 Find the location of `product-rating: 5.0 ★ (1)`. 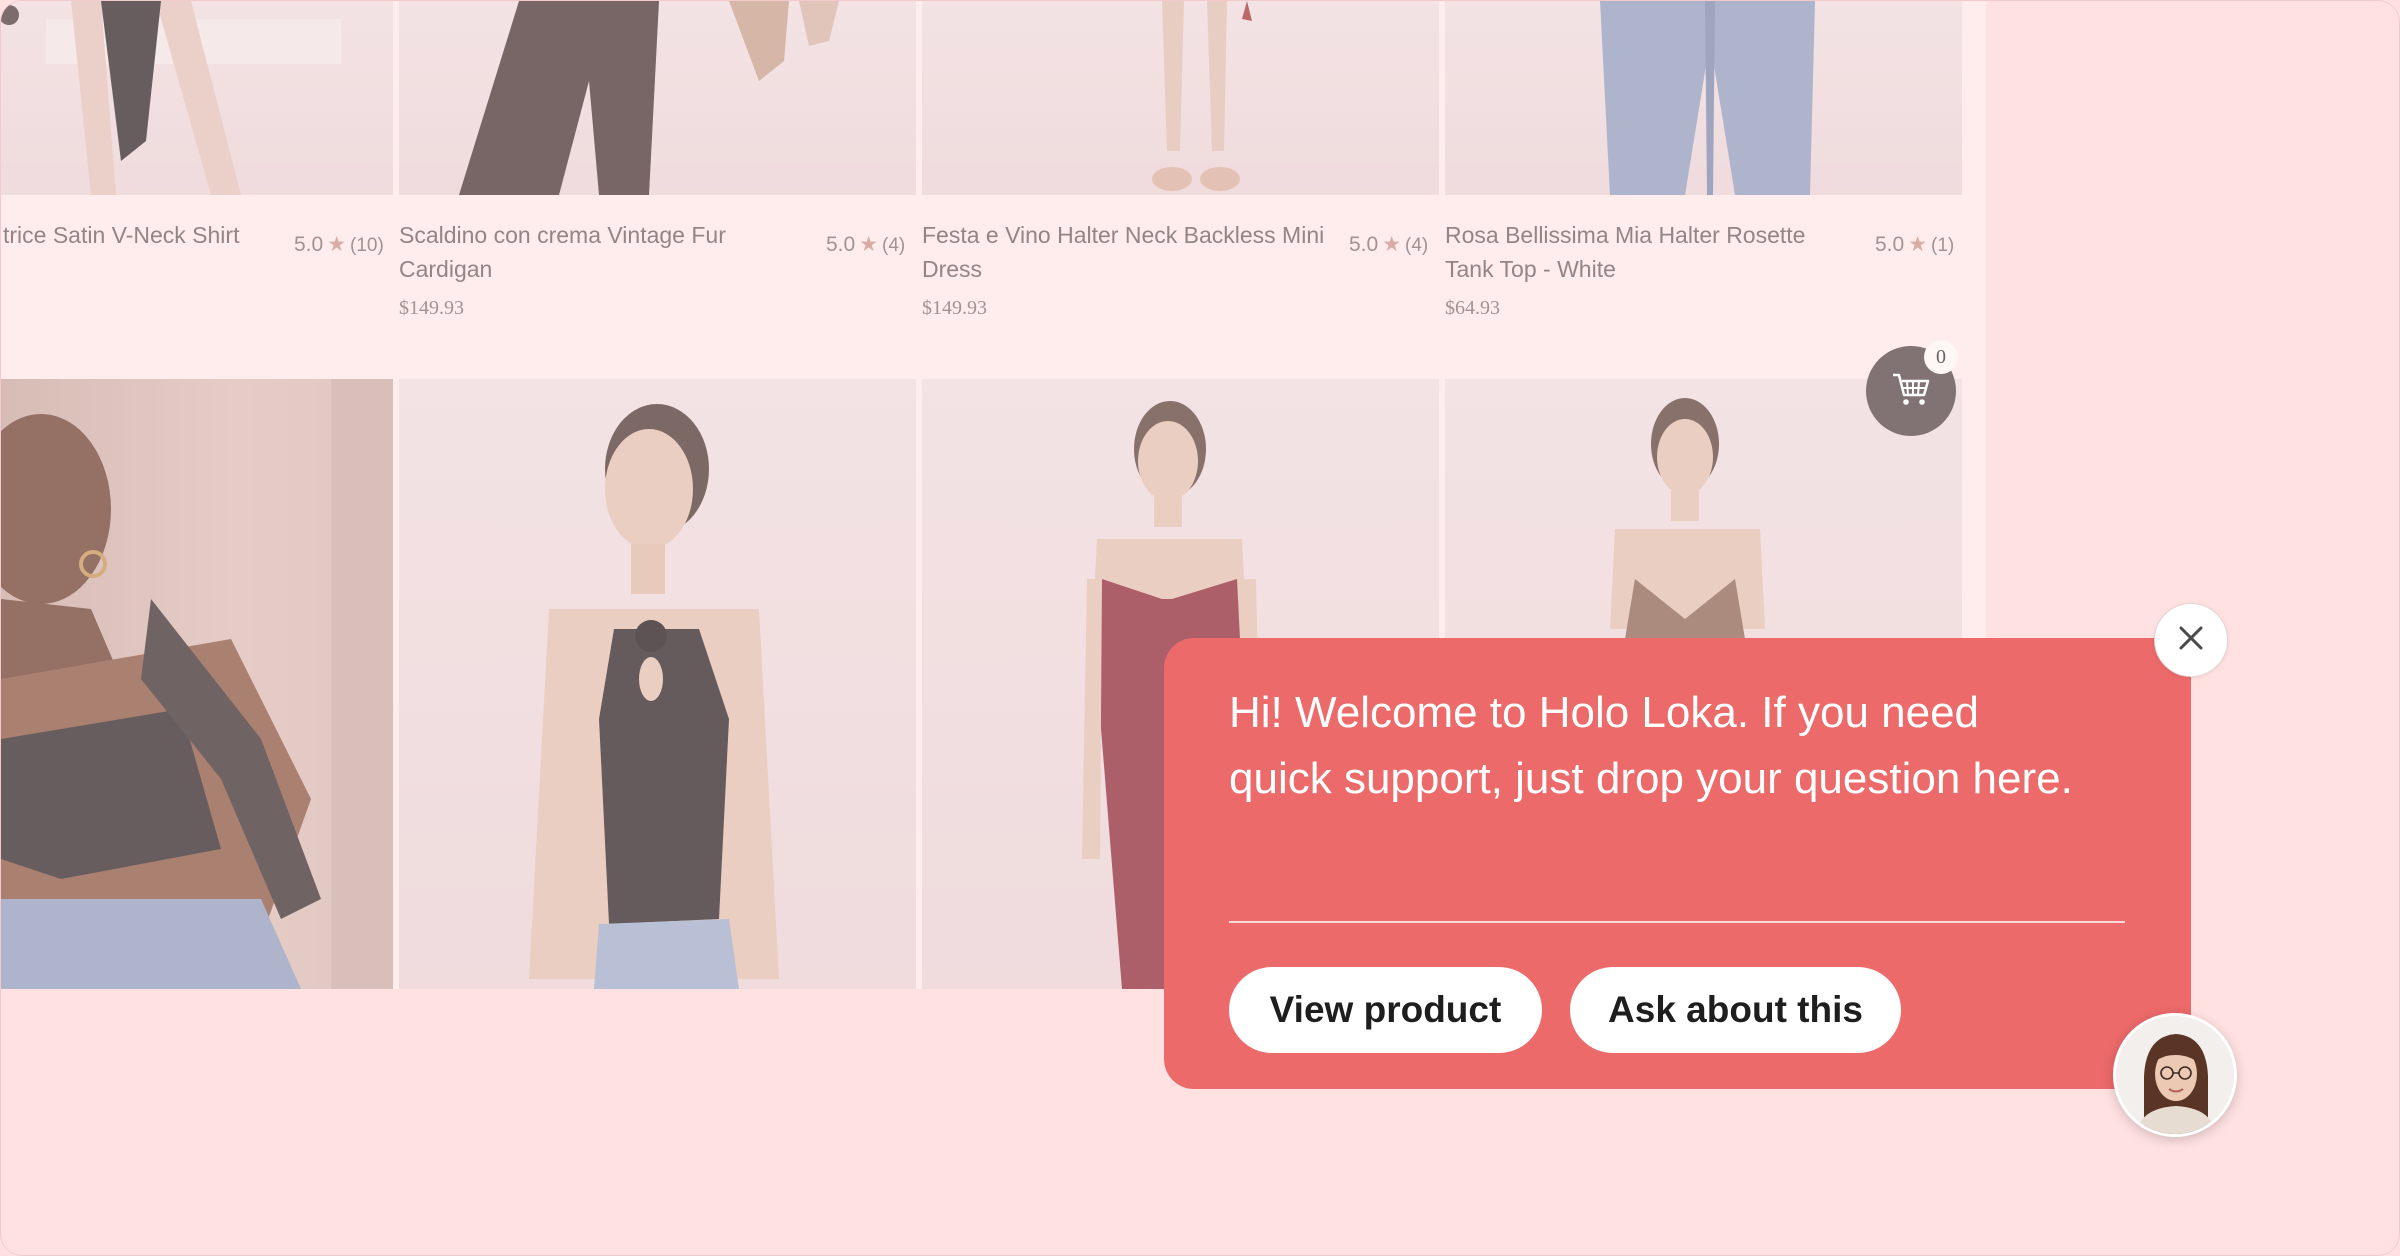

product-rating: 5.0 ★ (1) is located at coordinates (1914, 244).